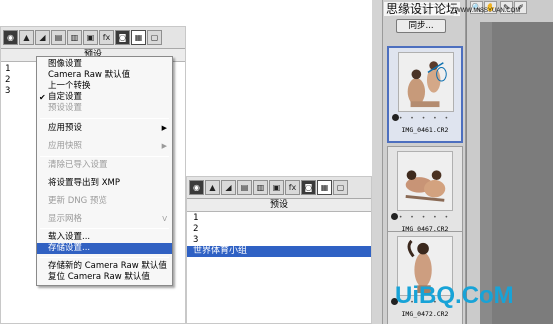  I want to click on menu-item-update-dng-preview: 更新 DNG 预览, so click(77, 201).